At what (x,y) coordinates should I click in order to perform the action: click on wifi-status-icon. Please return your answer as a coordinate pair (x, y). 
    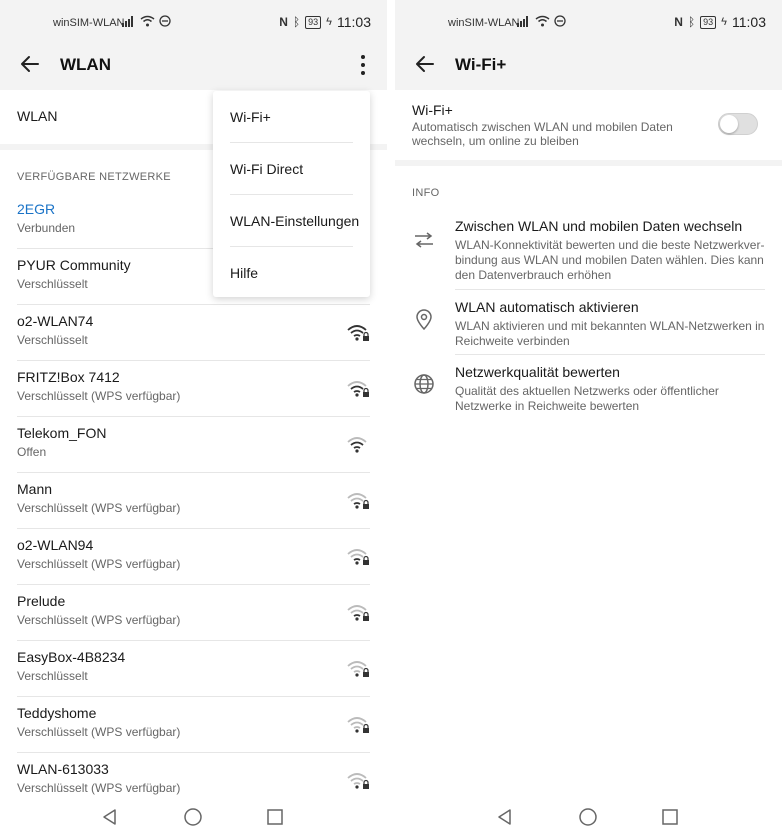
    Looking at the image, I should click on (542, 21).